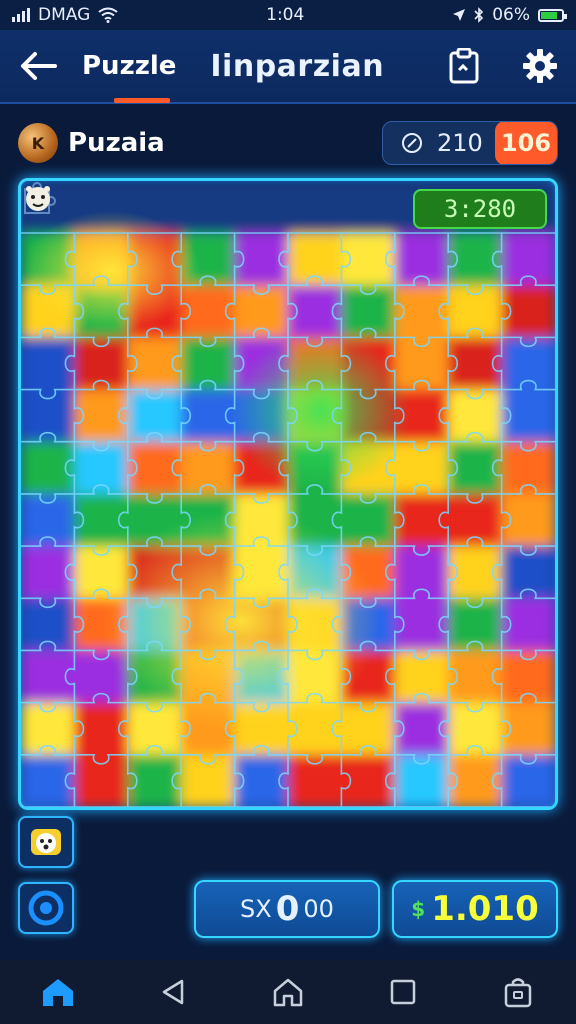 The height and width of the screenshot is (1024, 576). What do you see at coordinates (38, 143) in the screenshot?
I see `game-logo: K` at bounding box center [38, 143].